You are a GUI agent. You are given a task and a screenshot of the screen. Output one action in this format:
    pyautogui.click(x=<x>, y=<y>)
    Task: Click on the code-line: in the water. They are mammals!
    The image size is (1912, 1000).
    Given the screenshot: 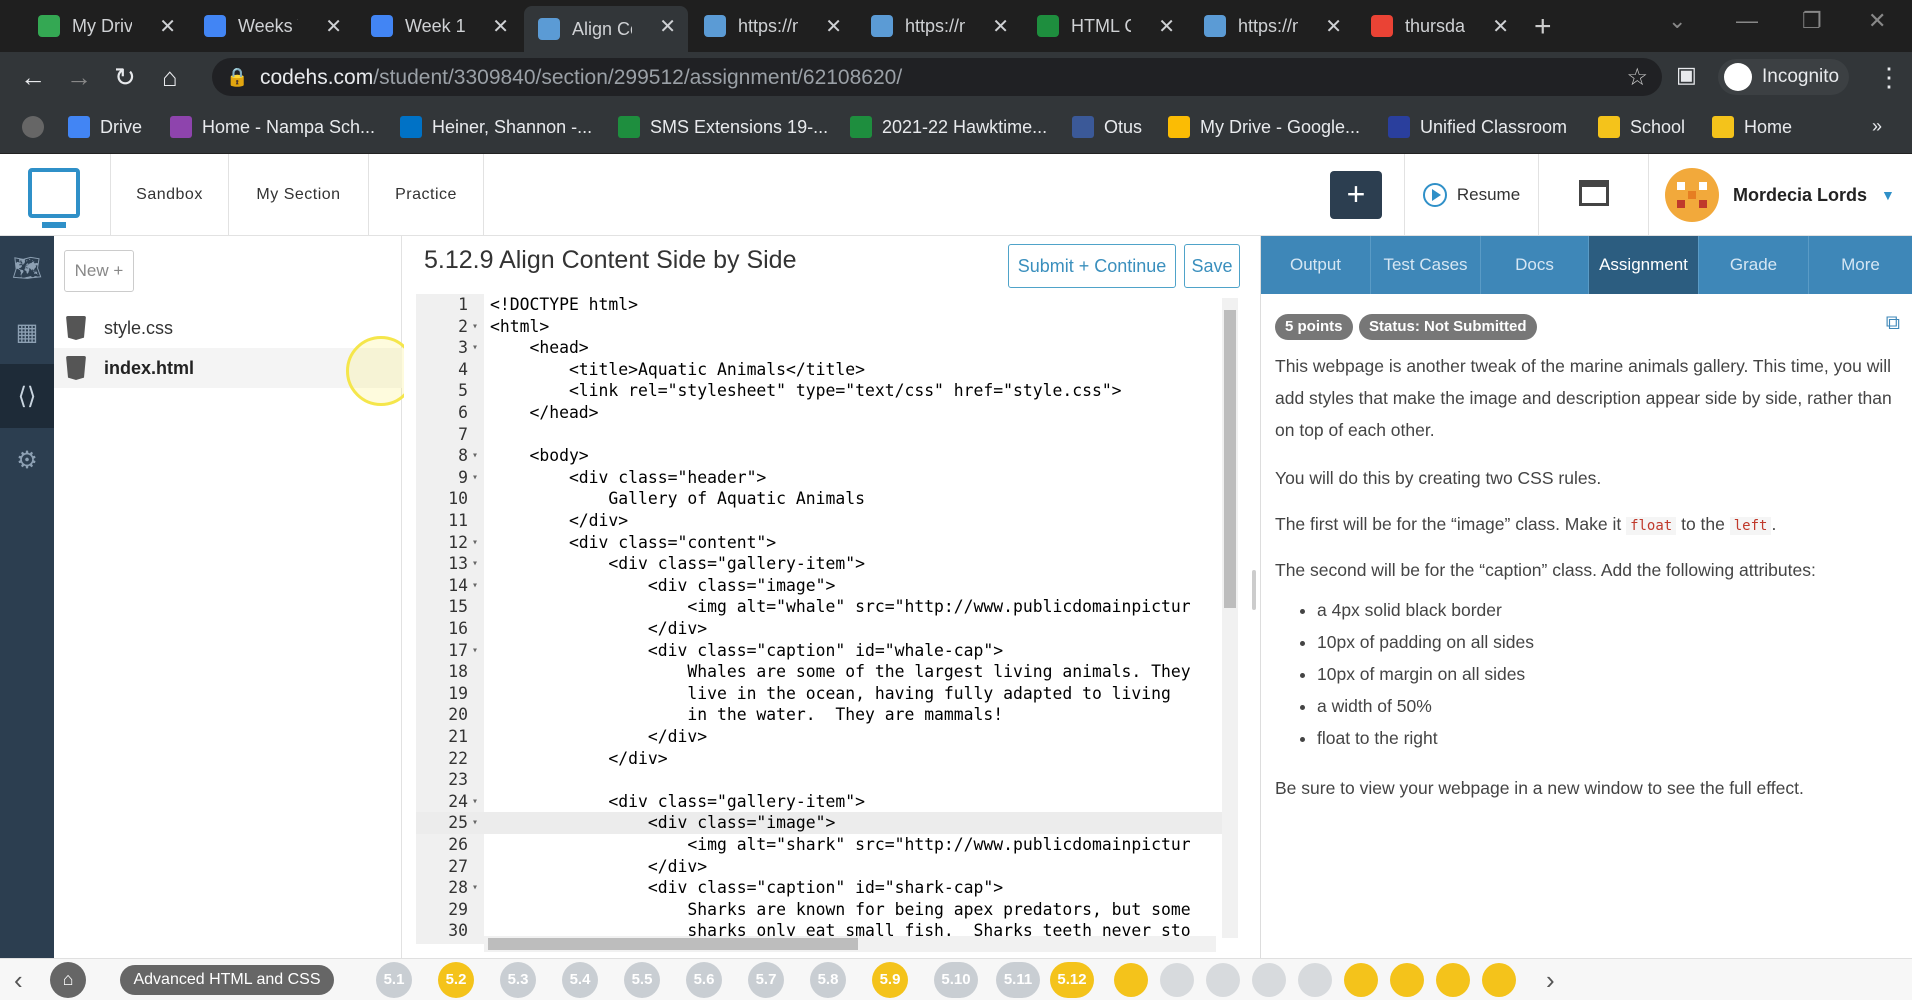 What is the action you would take?
    pyautogui.click(x=746, y=715)
    